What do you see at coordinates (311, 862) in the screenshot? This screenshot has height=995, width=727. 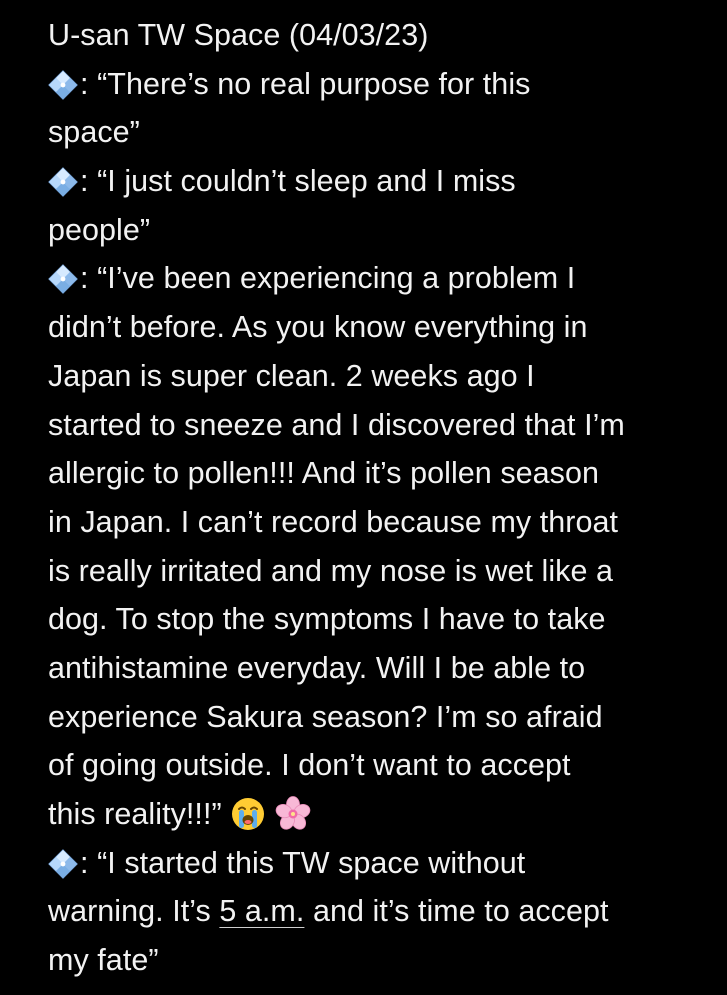 I see `quote-text: “I started this TW space without` at bounding box center [311, 862].